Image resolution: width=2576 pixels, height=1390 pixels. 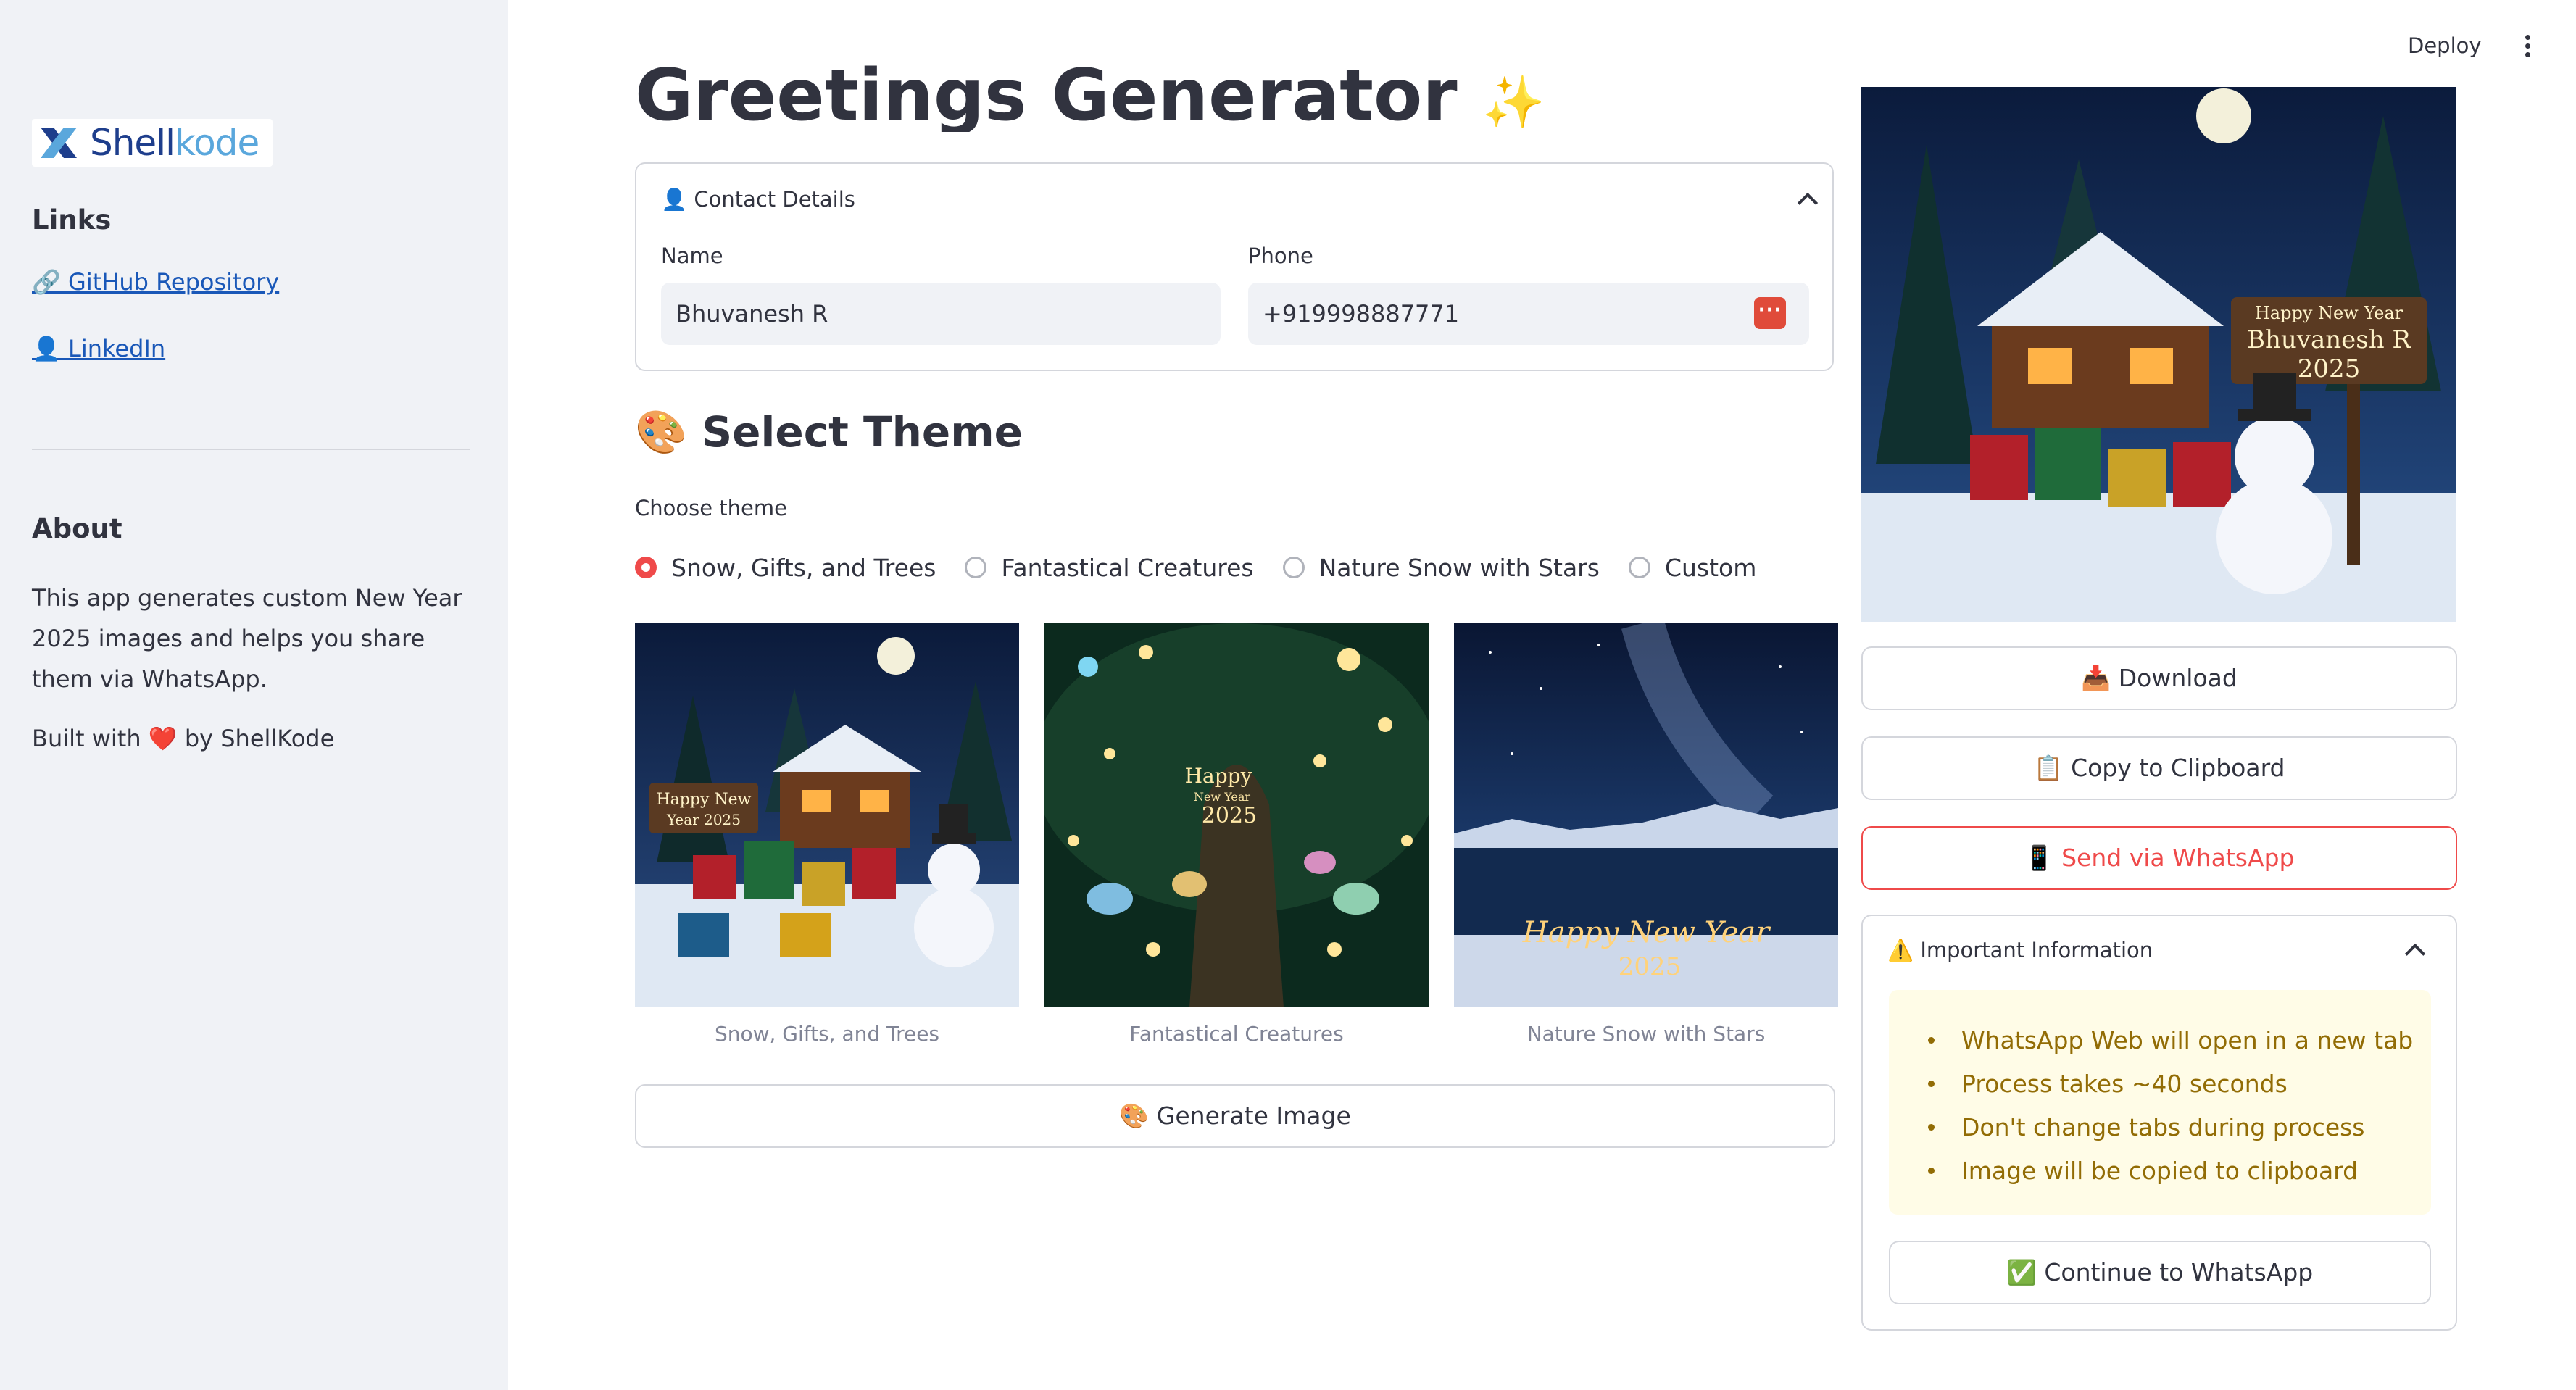 I want to click on select-theme-heading: 🎨 Select Theme, so click(x=829, y=432).